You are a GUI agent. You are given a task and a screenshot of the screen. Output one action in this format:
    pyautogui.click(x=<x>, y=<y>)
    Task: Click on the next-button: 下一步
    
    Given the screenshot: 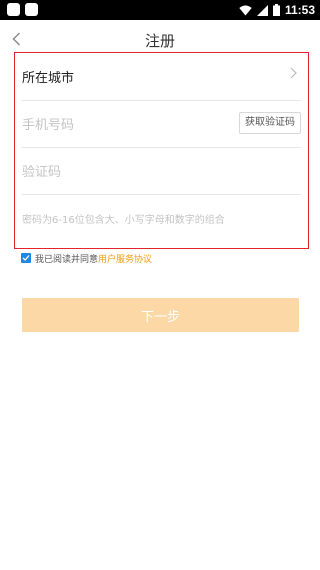 What is the action you would take?
    pyautogui.click(x=160, y=315)
    